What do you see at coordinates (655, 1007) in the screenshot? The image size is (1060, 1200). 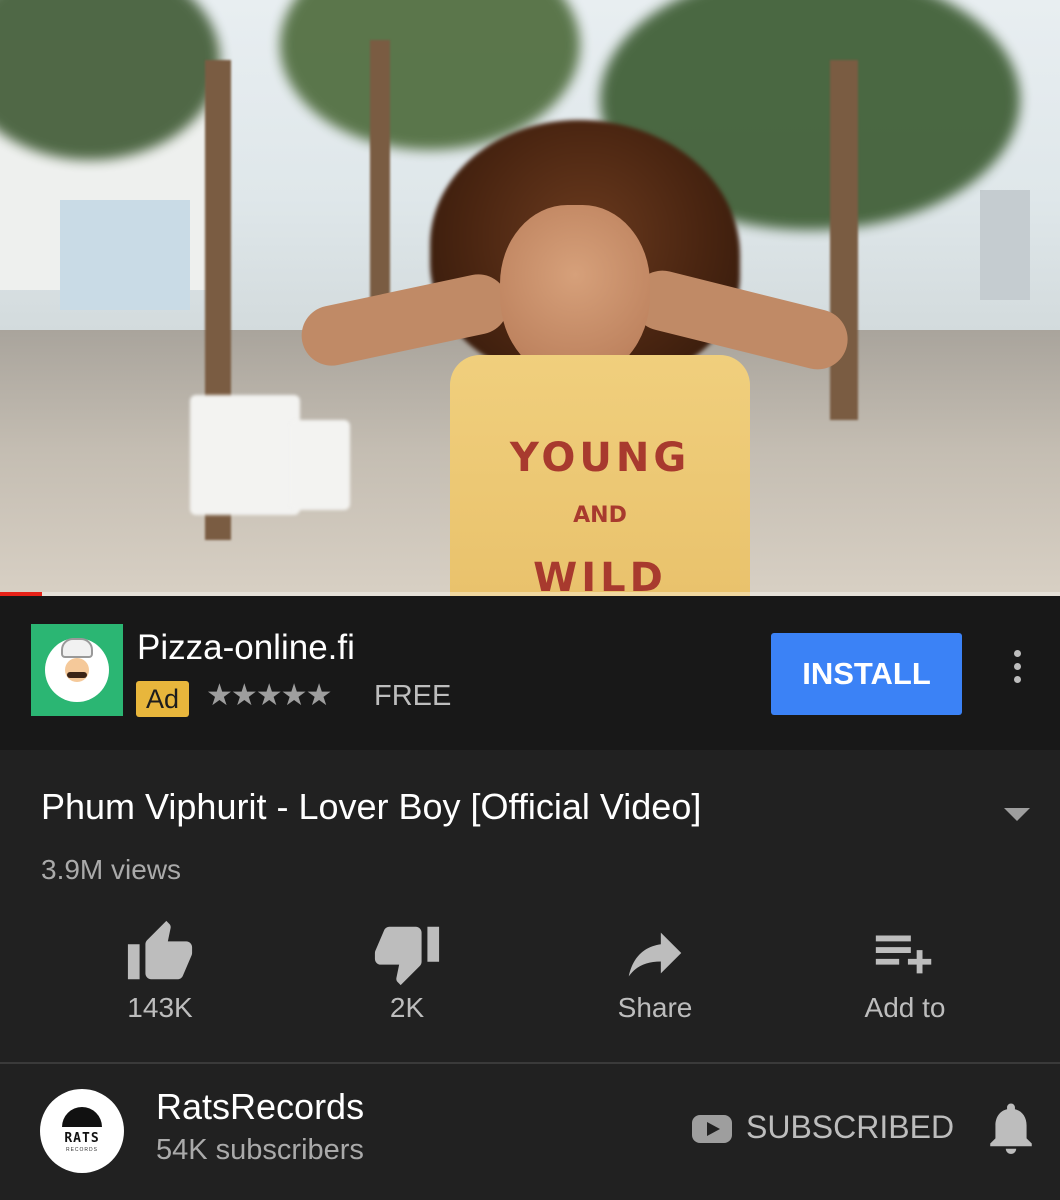 I see `share-label: Share` at bounding box center [655, 1007].